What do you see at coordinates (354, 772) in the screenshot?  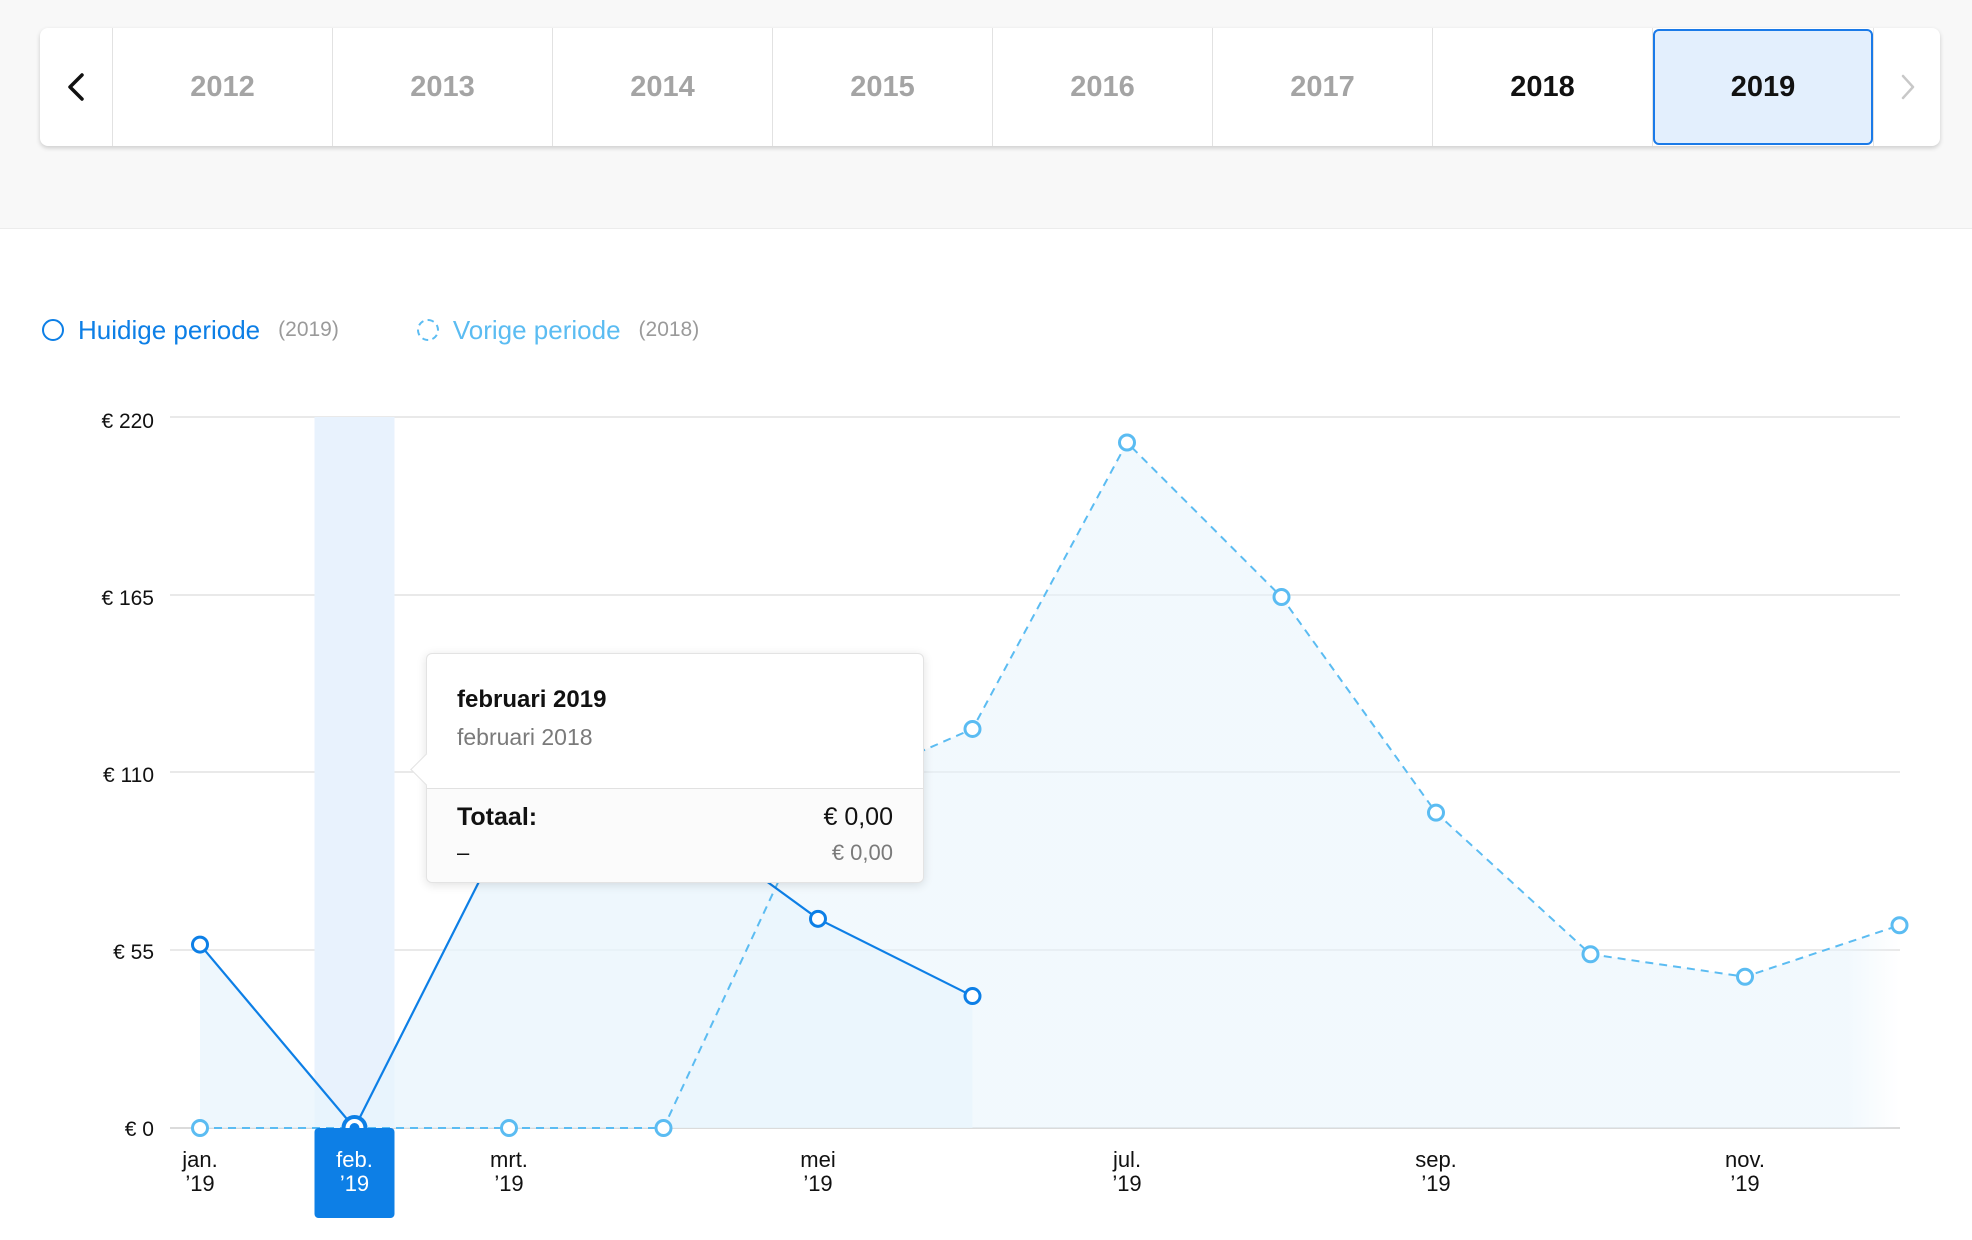 I see `selected-month-highlight` at bounding box center [354, 772].